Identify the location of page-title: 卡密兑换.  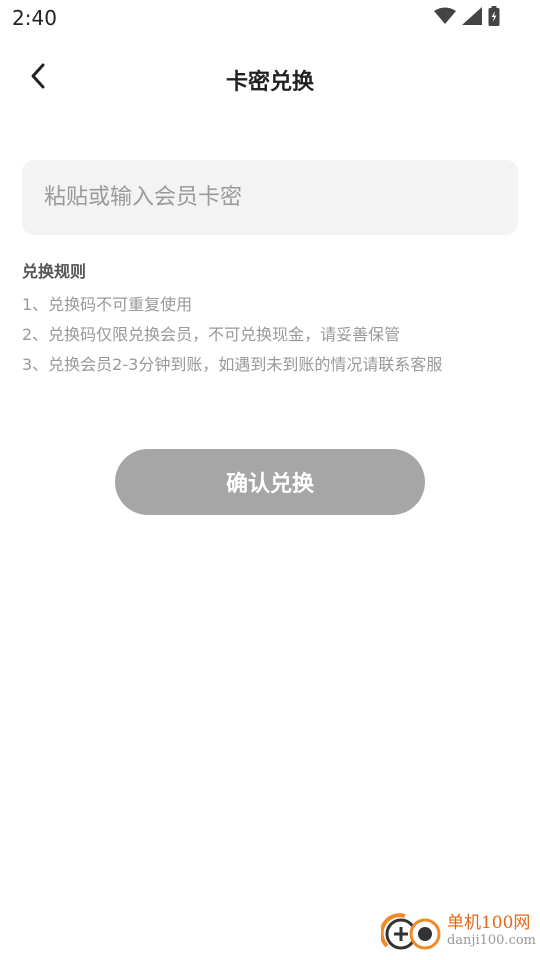
(269, 82).